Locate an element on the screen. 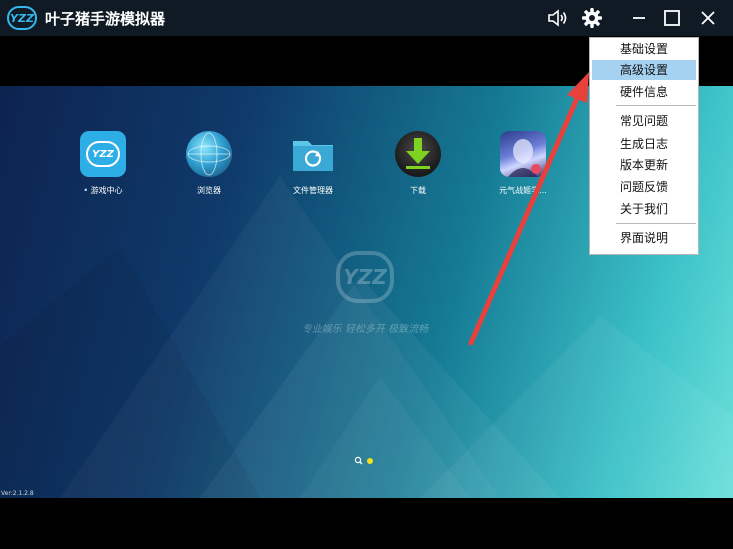 This screenshot has width=733, height=549. search-icon is located at coordinates (358, 460).